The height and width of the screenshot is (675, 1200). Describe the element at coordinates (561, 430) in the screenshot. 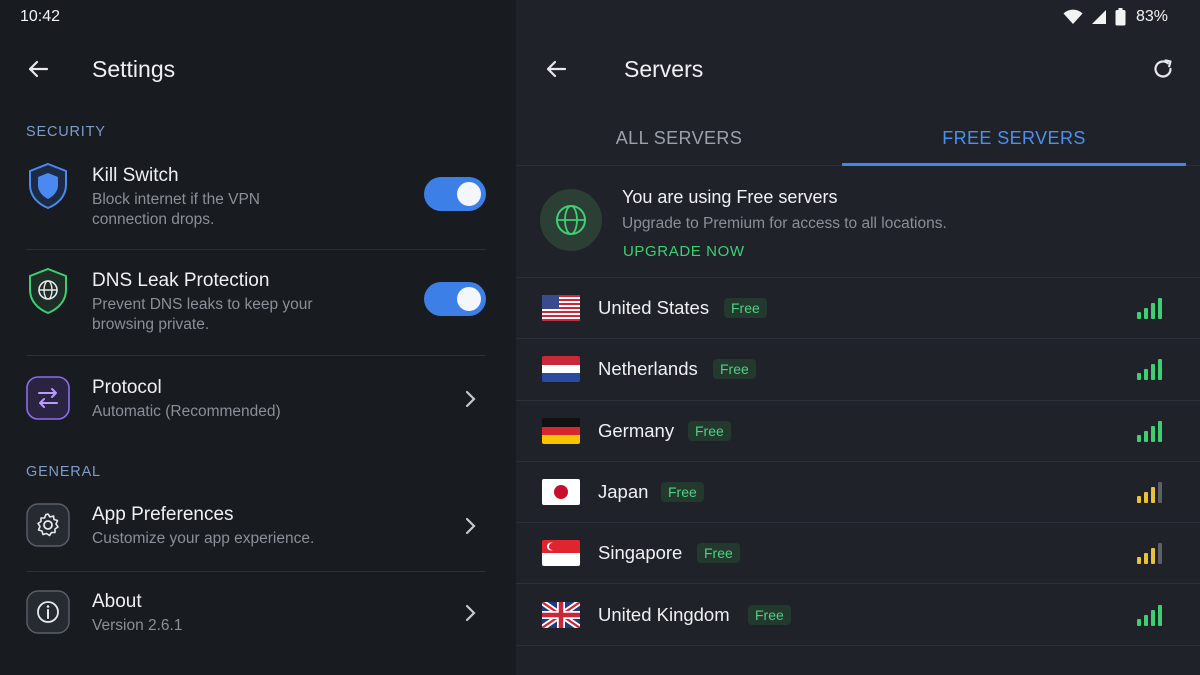

I see `germany-flag-icon` at that location.